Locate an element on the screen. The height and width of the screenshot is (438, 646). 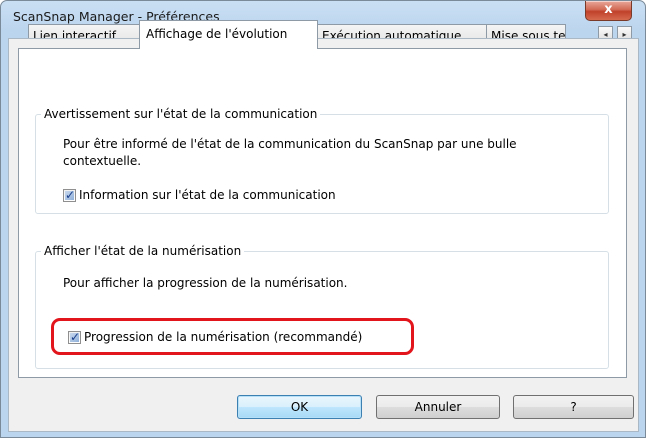
communication-description-line2: contextuelle. is located at coordinates (102, 161).